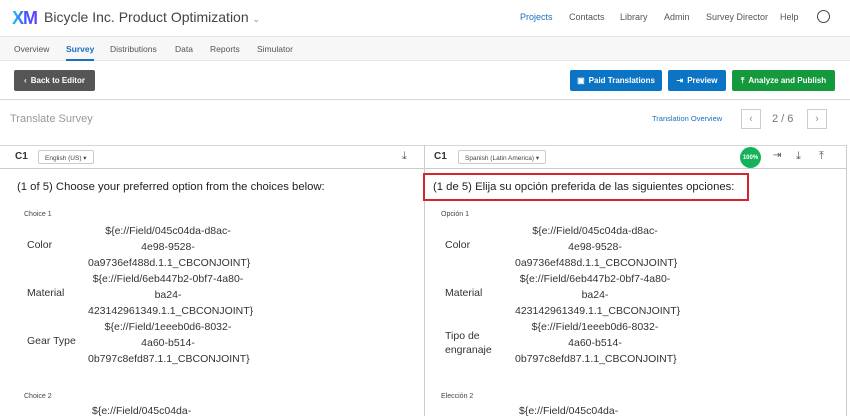 The height and width of the screenshot is (419, 850). I want to click on back-label: Back to Editor, so click(57, 80).